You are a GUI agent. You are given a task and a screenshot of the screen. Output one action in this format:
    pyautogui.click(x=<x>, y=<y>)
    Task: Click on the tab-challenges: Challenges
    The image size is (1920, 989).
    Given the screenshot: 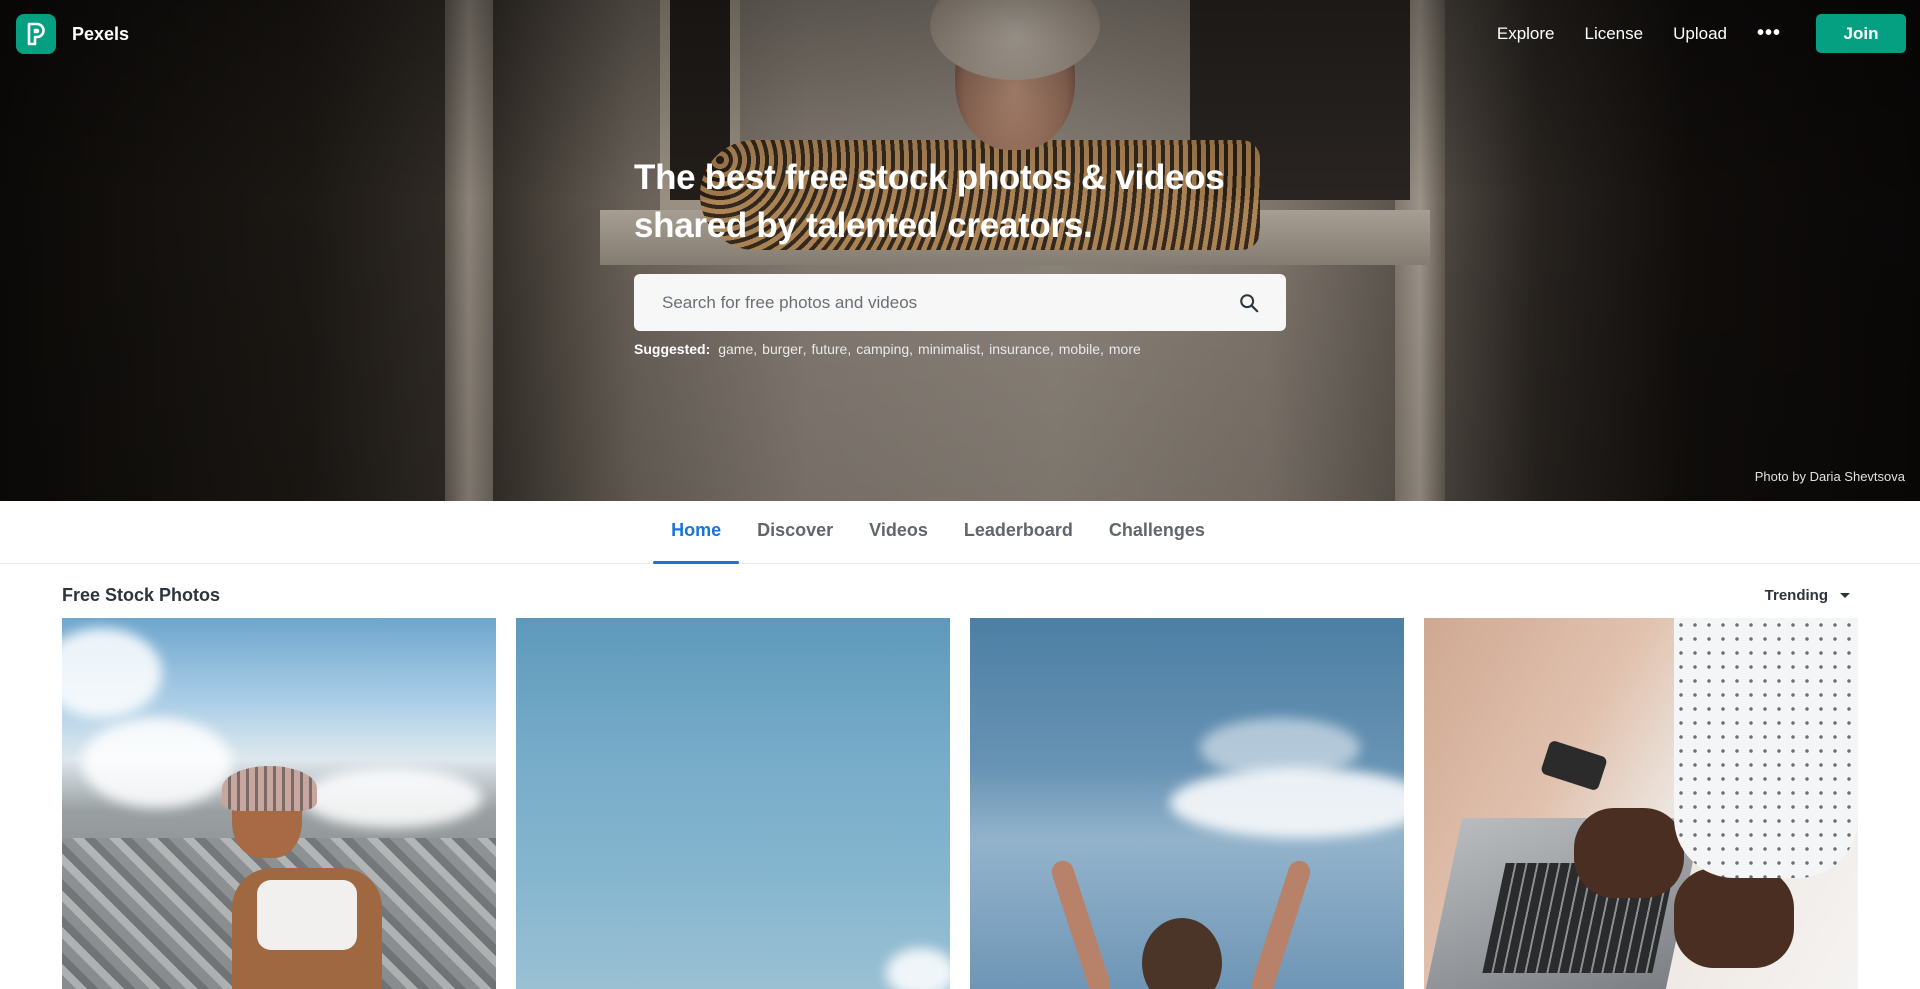 What is the action you would take?
    pyautogui.click(x=1157, y=532)
    